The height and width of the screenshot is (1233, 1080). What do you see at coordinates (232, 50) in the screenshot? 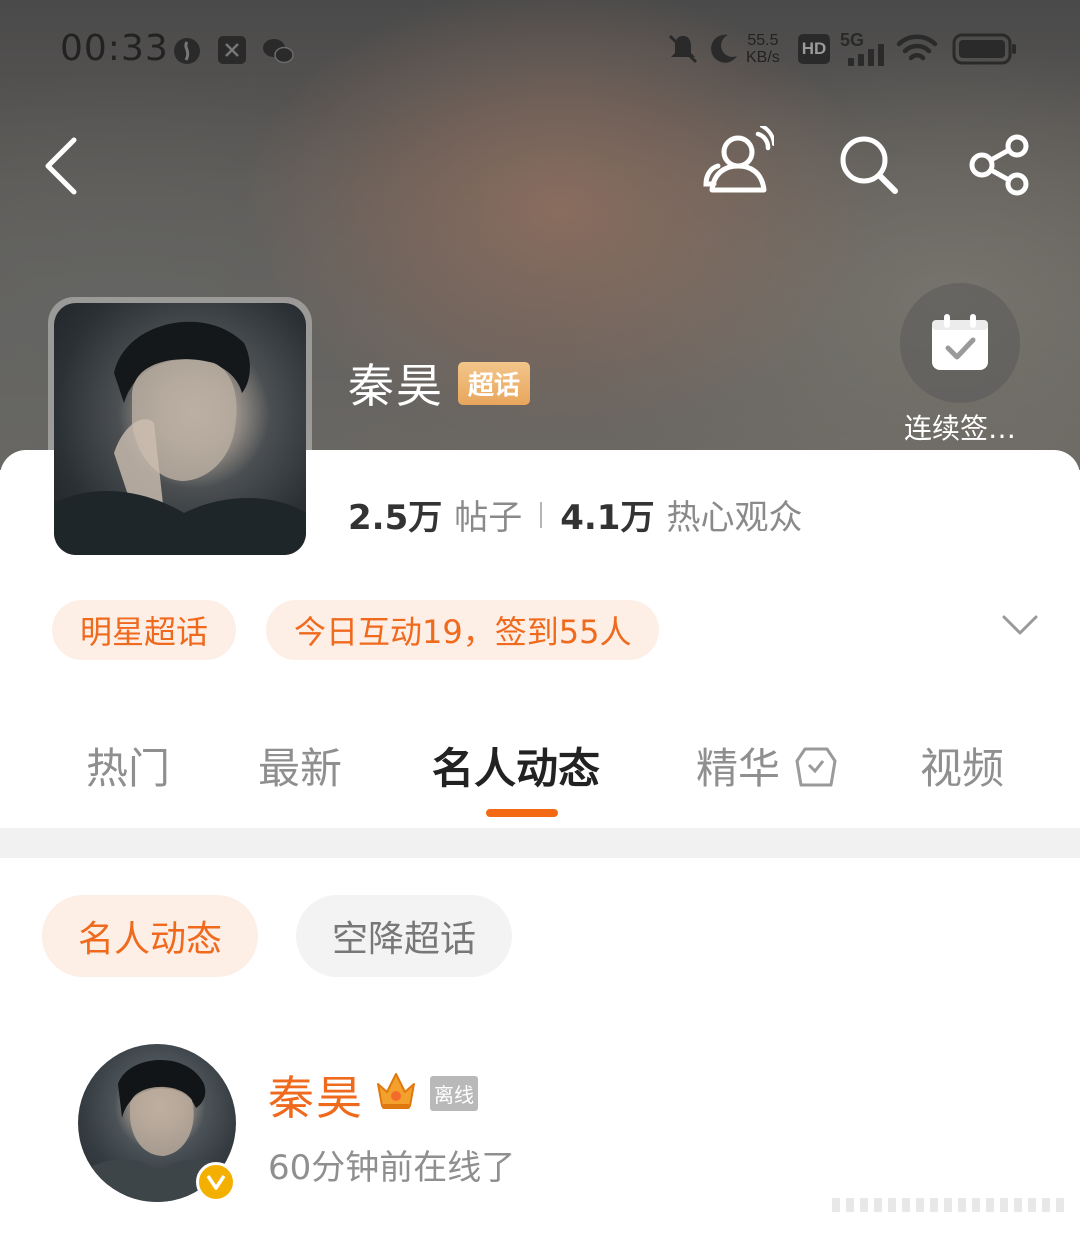
I see `screenshot-icon` at bounding box center [232, 50].